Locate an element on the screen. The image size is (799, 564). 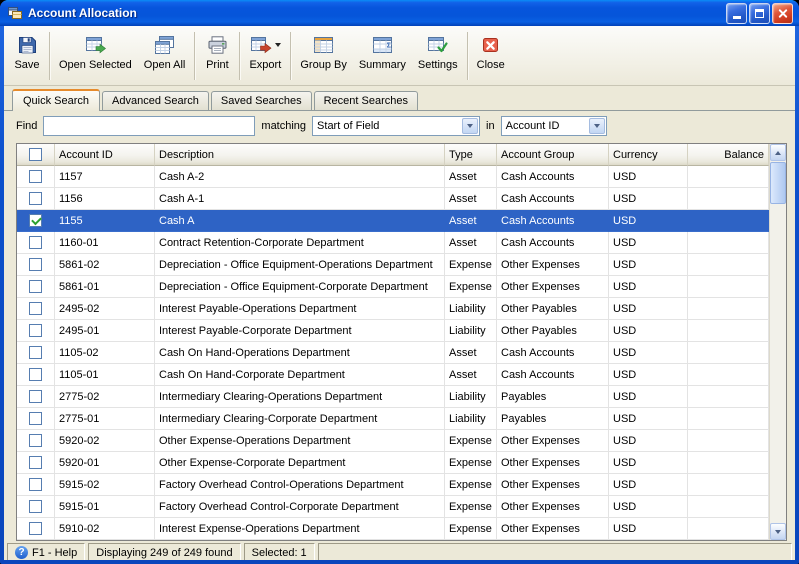
open-selected-label: Open Selected is located at coordinates (95, 65).